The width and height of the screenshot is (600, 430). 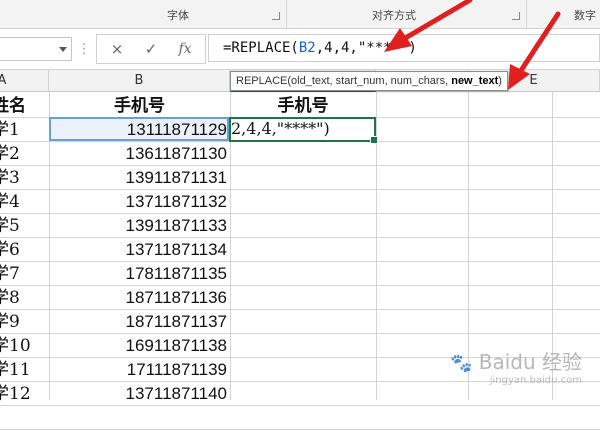 I want to click on column-header-a: A, so click(x=24, y=81).